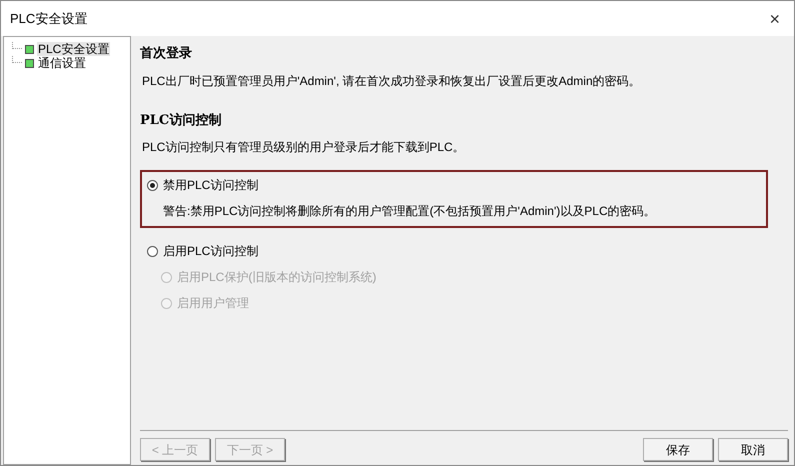  Describe the element at coordinates (753, 449) in the screenshot. I see `dialog-button: 取消` at that location.